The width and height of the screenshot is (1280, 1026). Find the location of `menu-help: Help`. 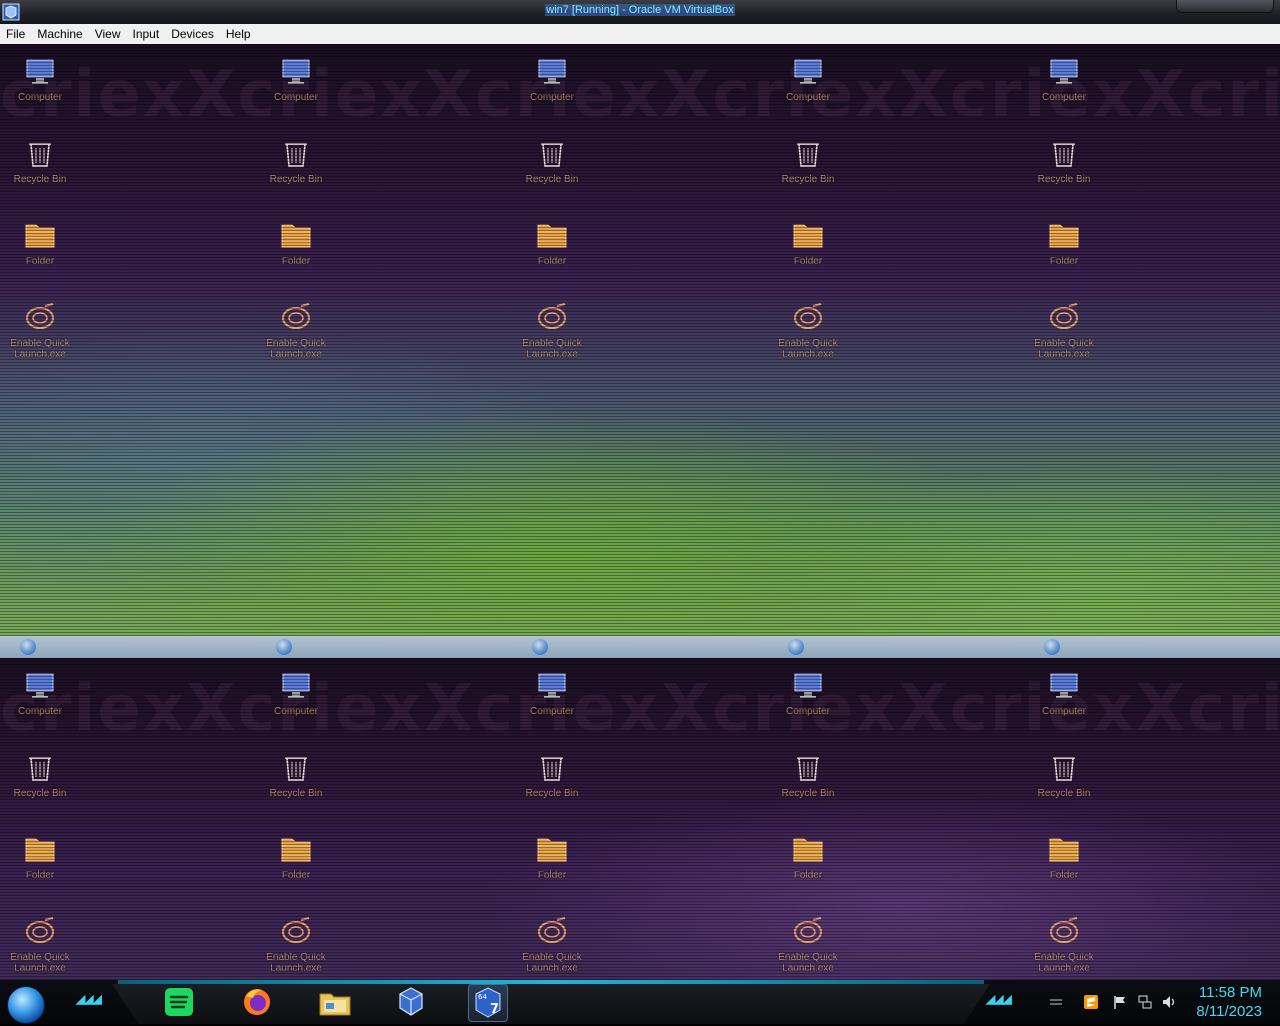

menu-help: Help is located at coordinates (238, 34).